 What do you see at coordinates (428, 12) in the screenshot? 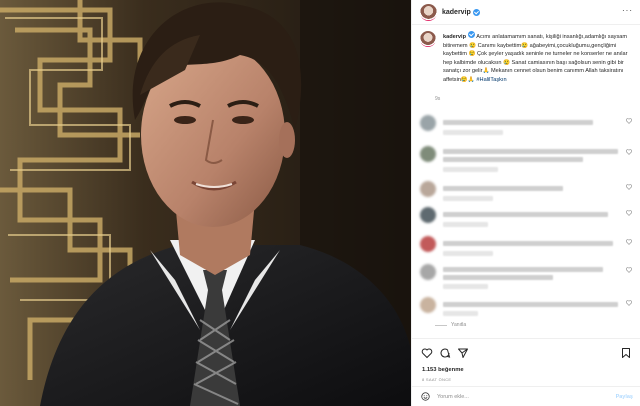
I see `profile-avatar` at bounding box center [428, 12].